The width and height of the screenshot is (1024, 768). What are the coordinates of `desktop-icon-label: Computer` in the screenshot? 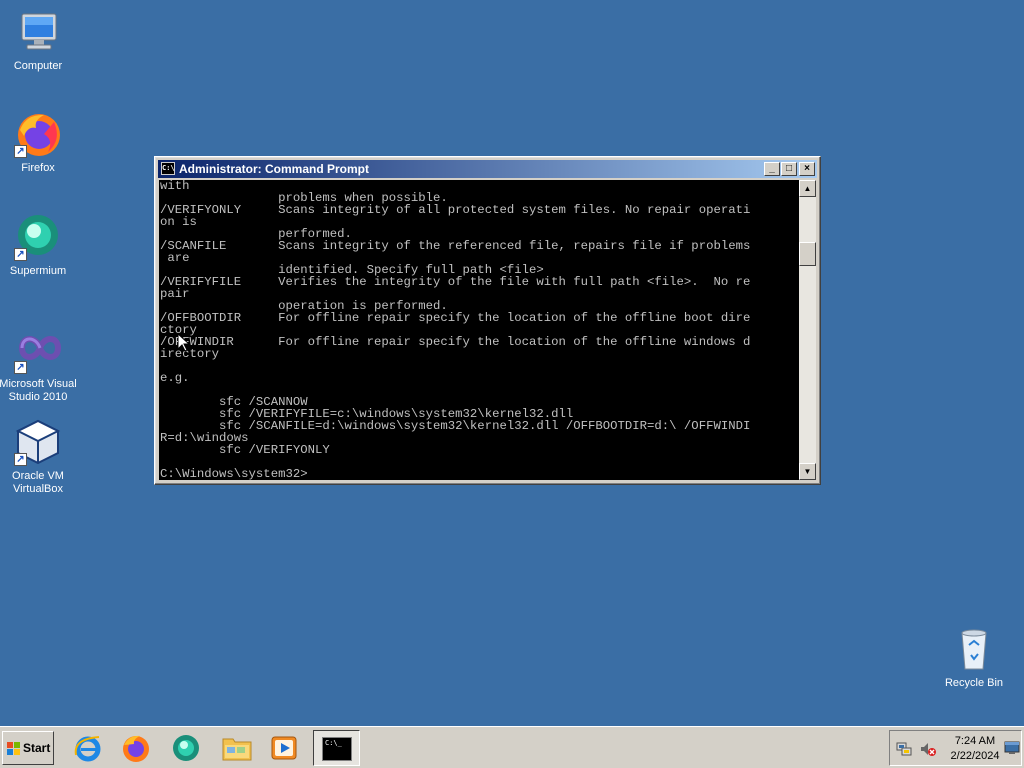 It's located at (38, 66).